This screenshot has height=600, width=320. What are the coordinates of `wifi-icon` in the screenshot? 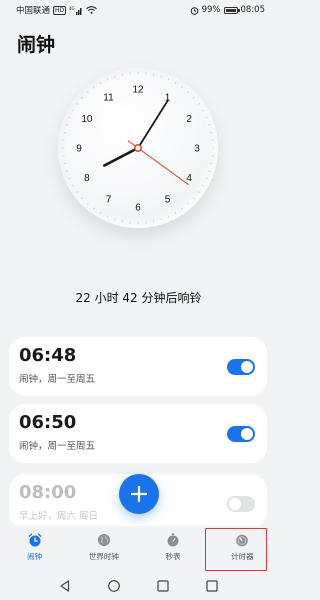 It's located at (92, 10).